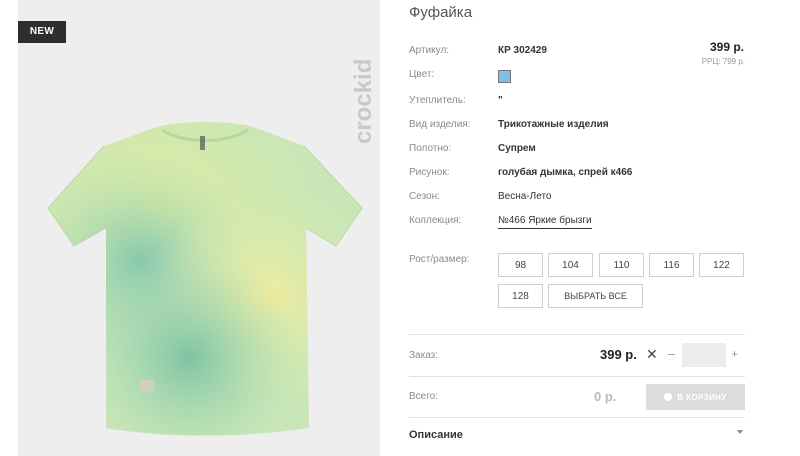 The width and height of the screenshot is (800, 456). I want to click on product-price: 399 р., so click(726, 47).